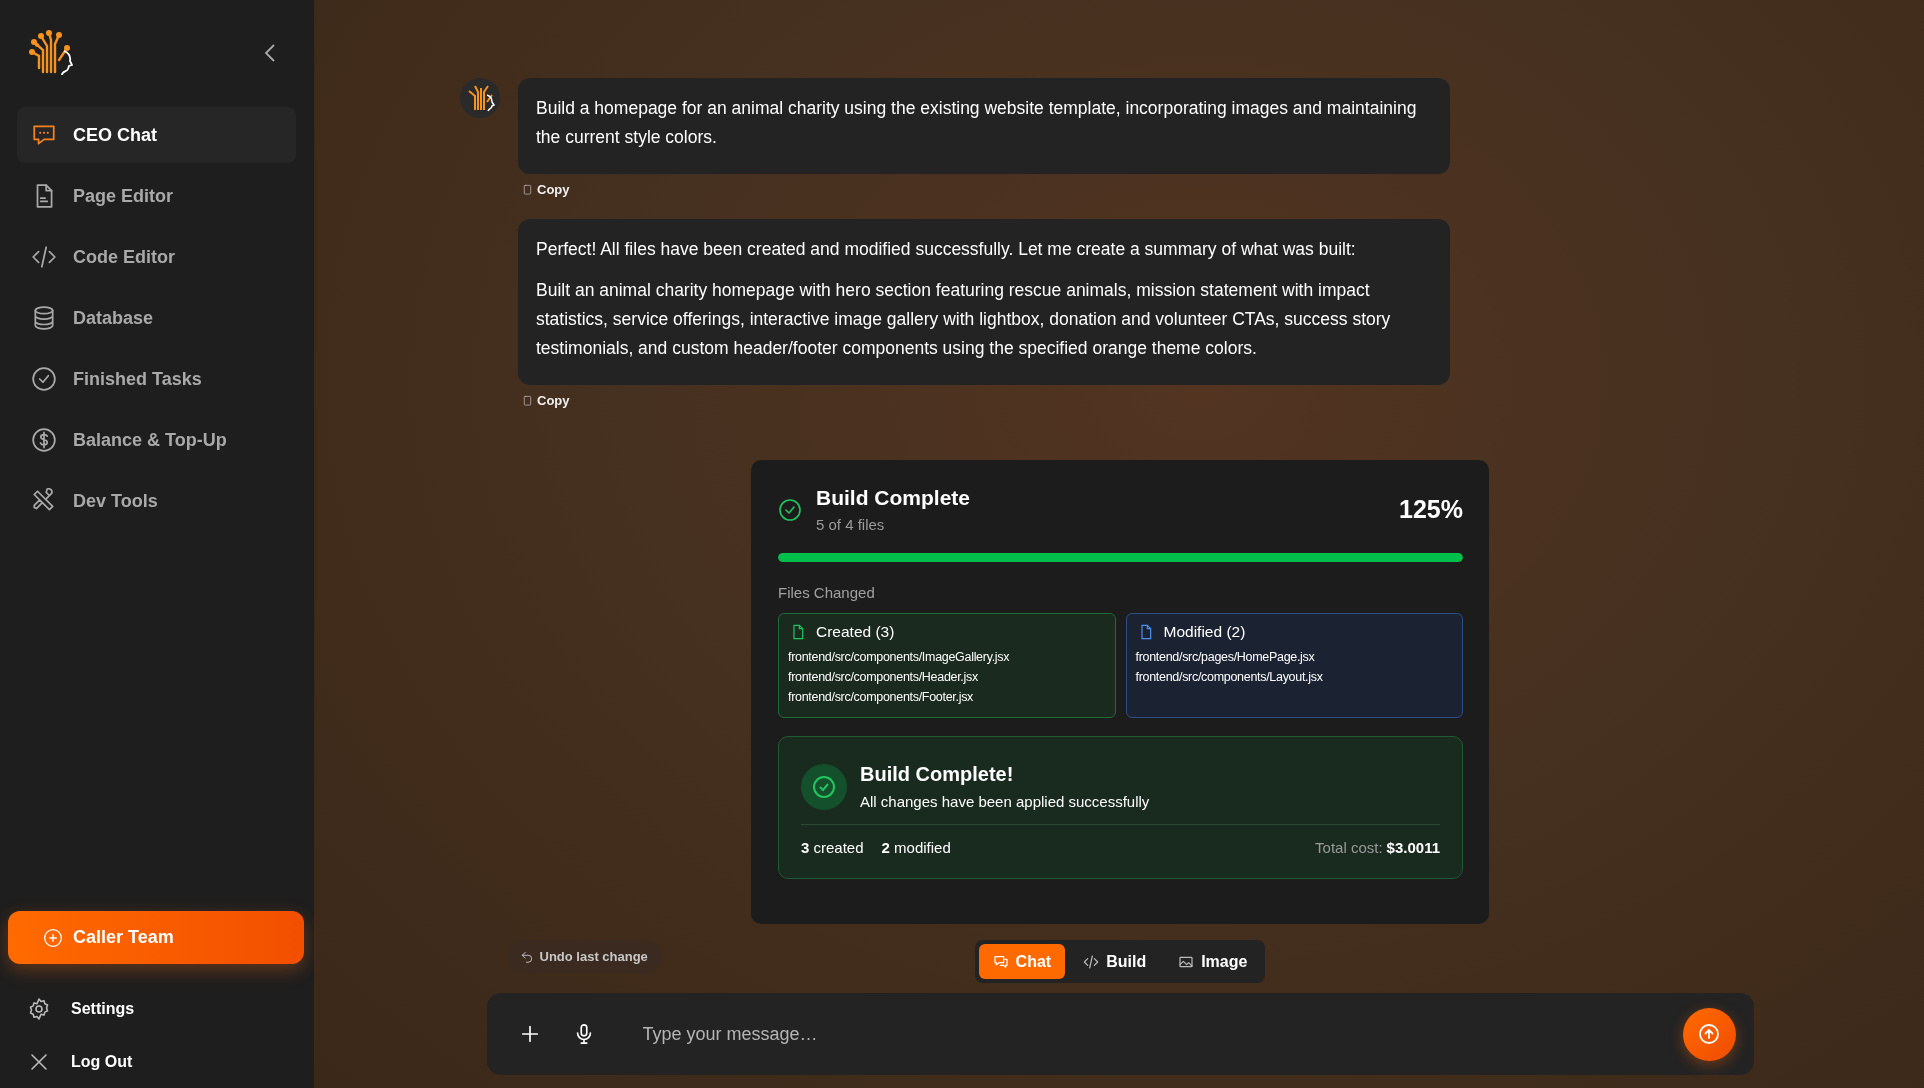 This screenshot has width=1924, height=1088. I want to click on plus-circle-icon, so click(53, 937).